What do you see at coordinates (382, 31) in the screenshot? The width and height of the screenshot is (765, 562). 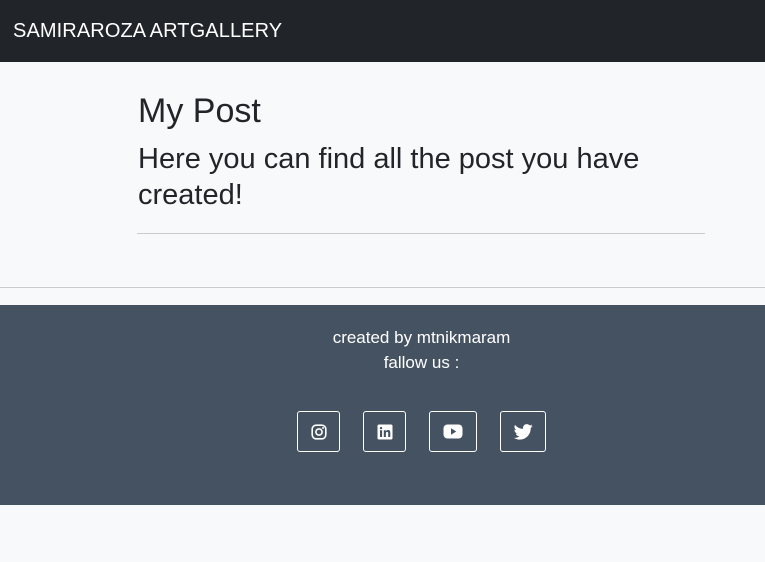 I see `navbar: SAMIRAROZA ARTGALLERY` at bounding box center [382, 31].